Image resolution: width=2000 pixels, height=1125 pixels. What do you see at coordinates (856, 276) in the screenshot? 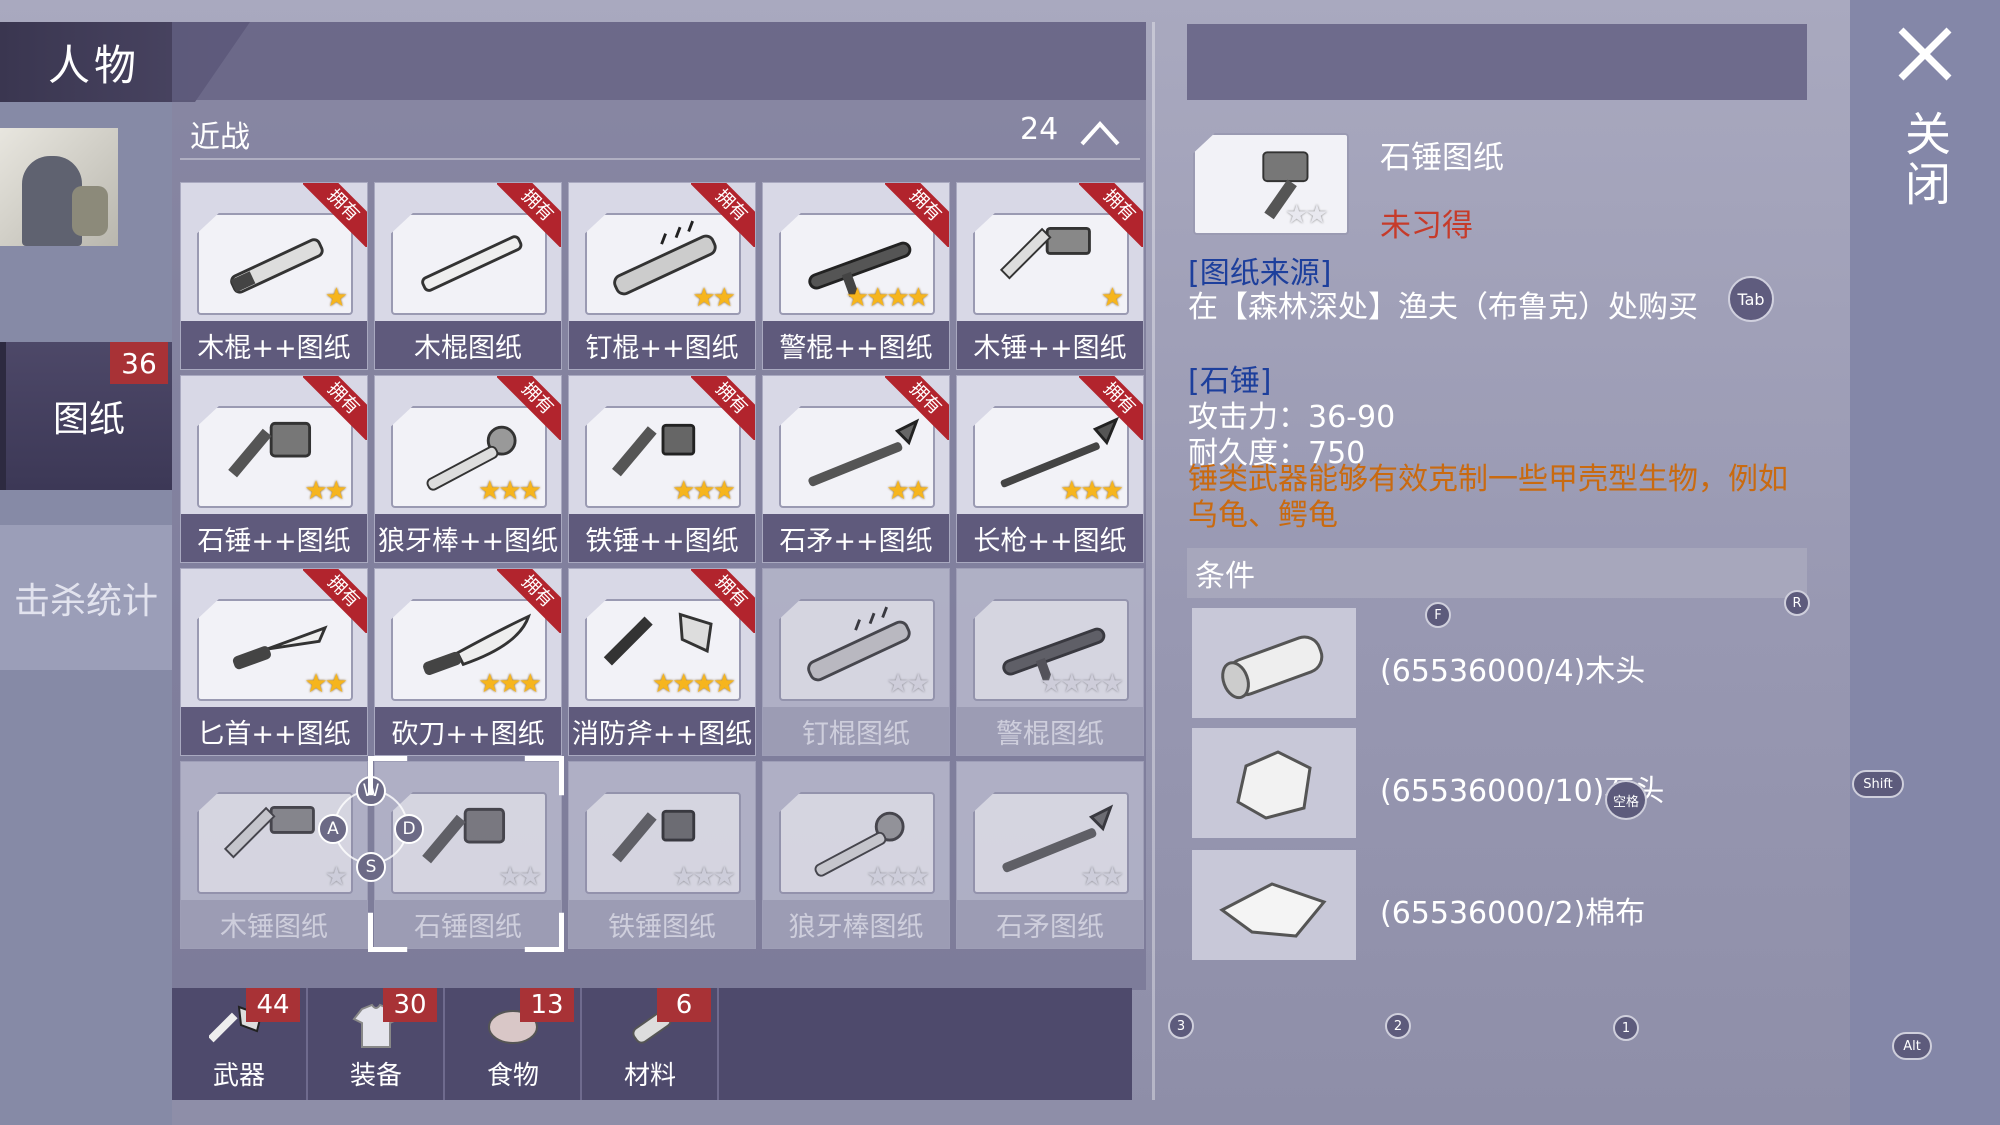
I see `blueprint-card: ★★★★ 警棍++图纸 拥有` at bounding box center [856, 276].